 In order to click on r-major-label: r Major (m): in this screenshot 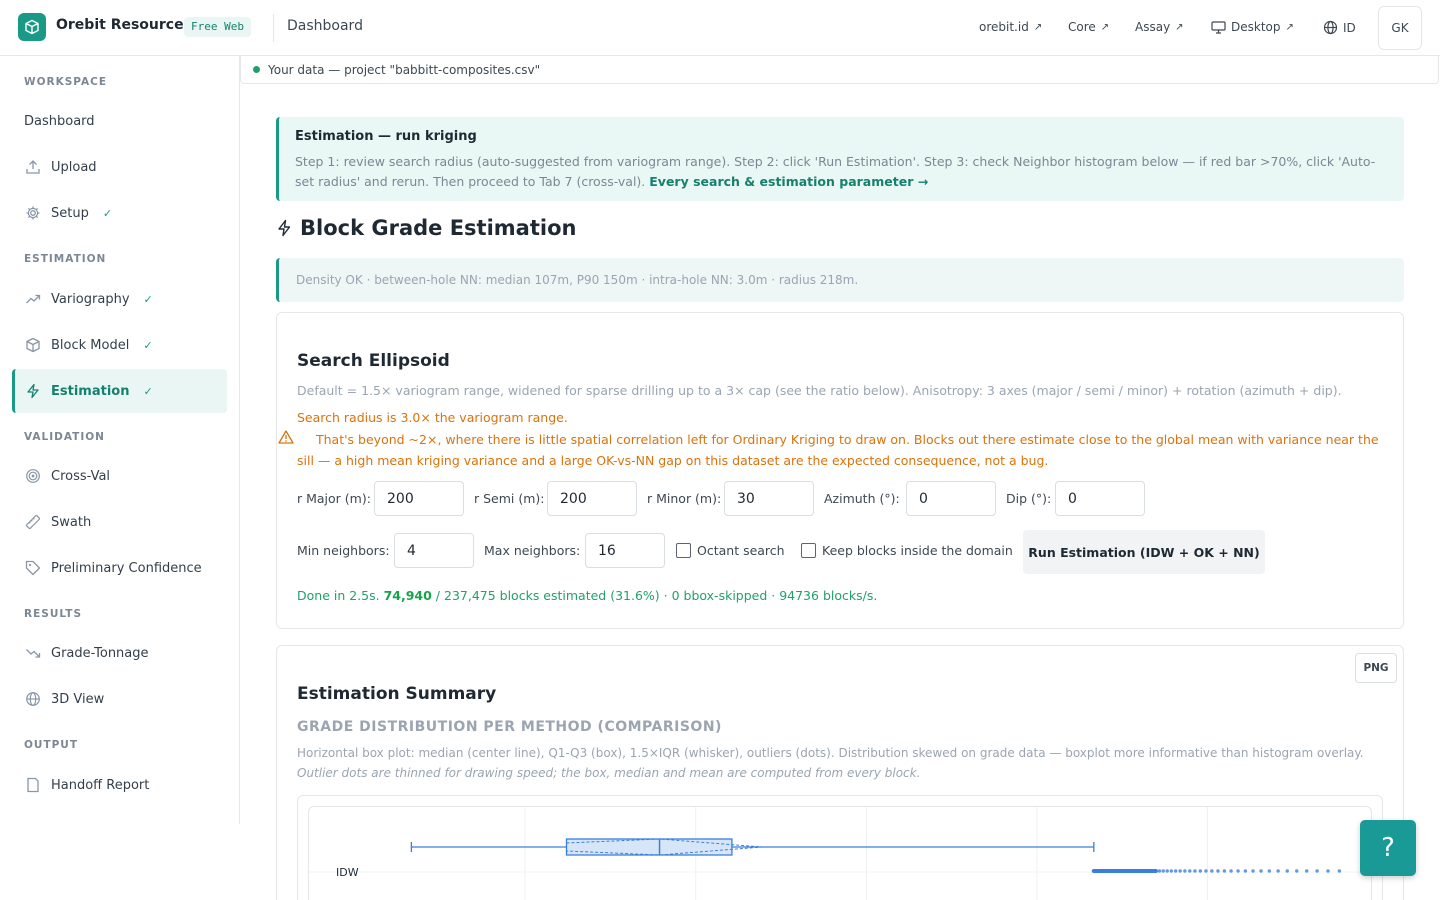, I will do `click(334, 498)`.